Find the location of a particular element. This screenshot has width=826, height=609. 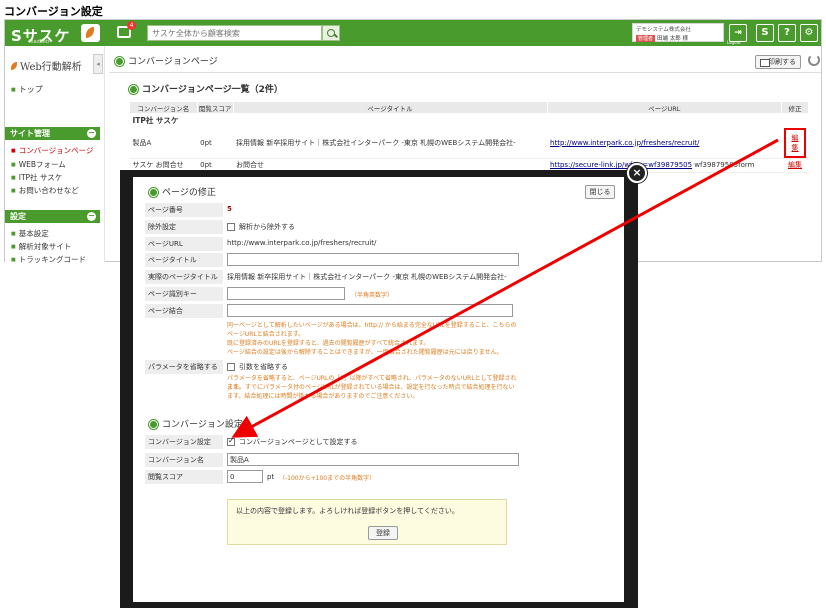

sidebar-section-site: サイト管理 − is located at coordinates (52, 133).